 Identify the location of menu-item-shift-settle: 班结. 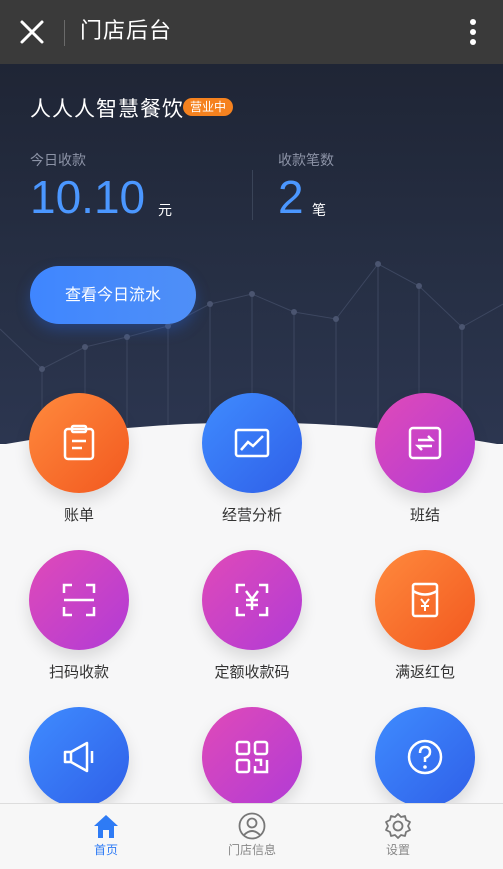
(425, 459).